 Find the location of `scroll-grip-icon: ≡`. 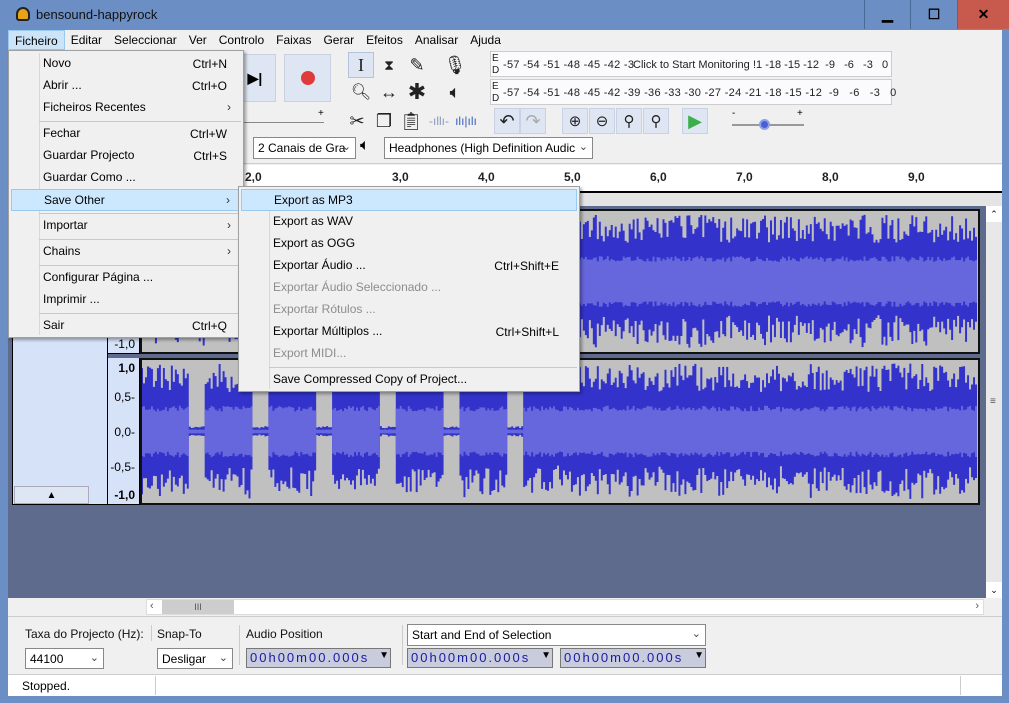

scroll-grip-icon: ≡ is located at coordinates (993, 401).